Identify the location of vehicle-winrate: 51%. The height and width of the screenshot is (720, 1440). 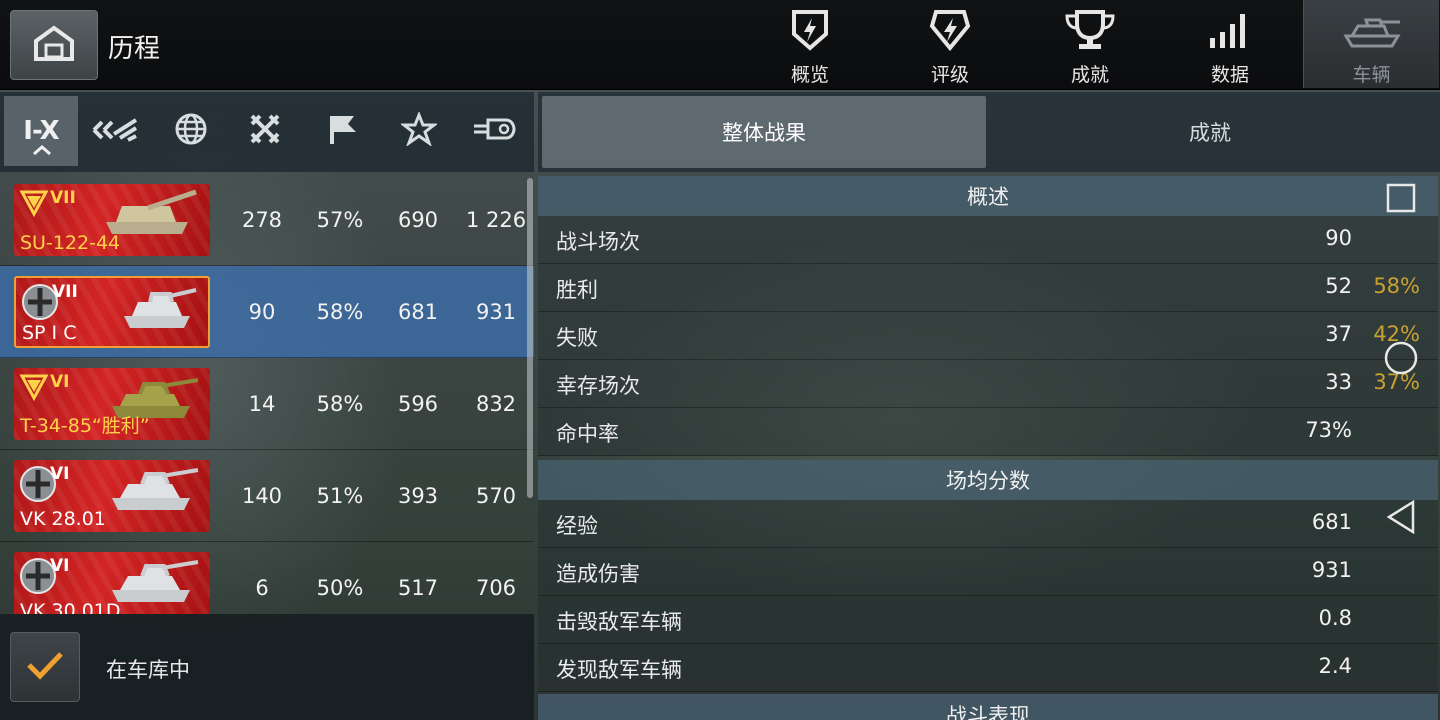
(340, 496).